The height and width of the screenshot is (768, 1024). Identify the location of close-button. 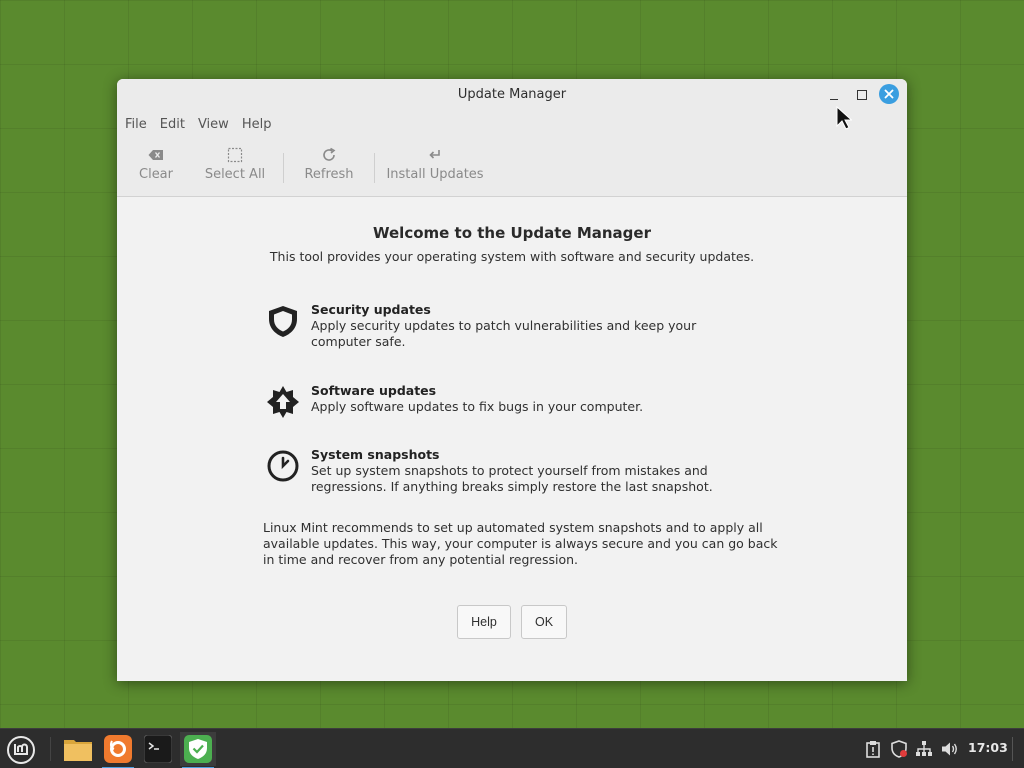
(889, 94).